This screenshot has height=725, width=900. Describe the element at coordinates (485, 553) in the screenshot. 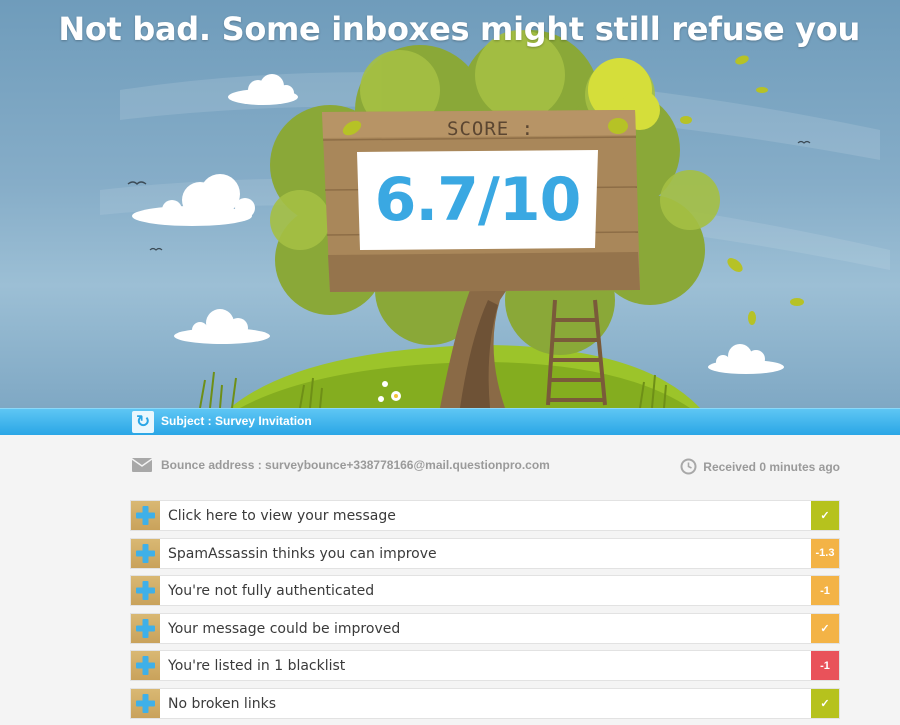

I see `check-item-spamassassin: SpamAssassin thinks you can improve -1.3` at that location.